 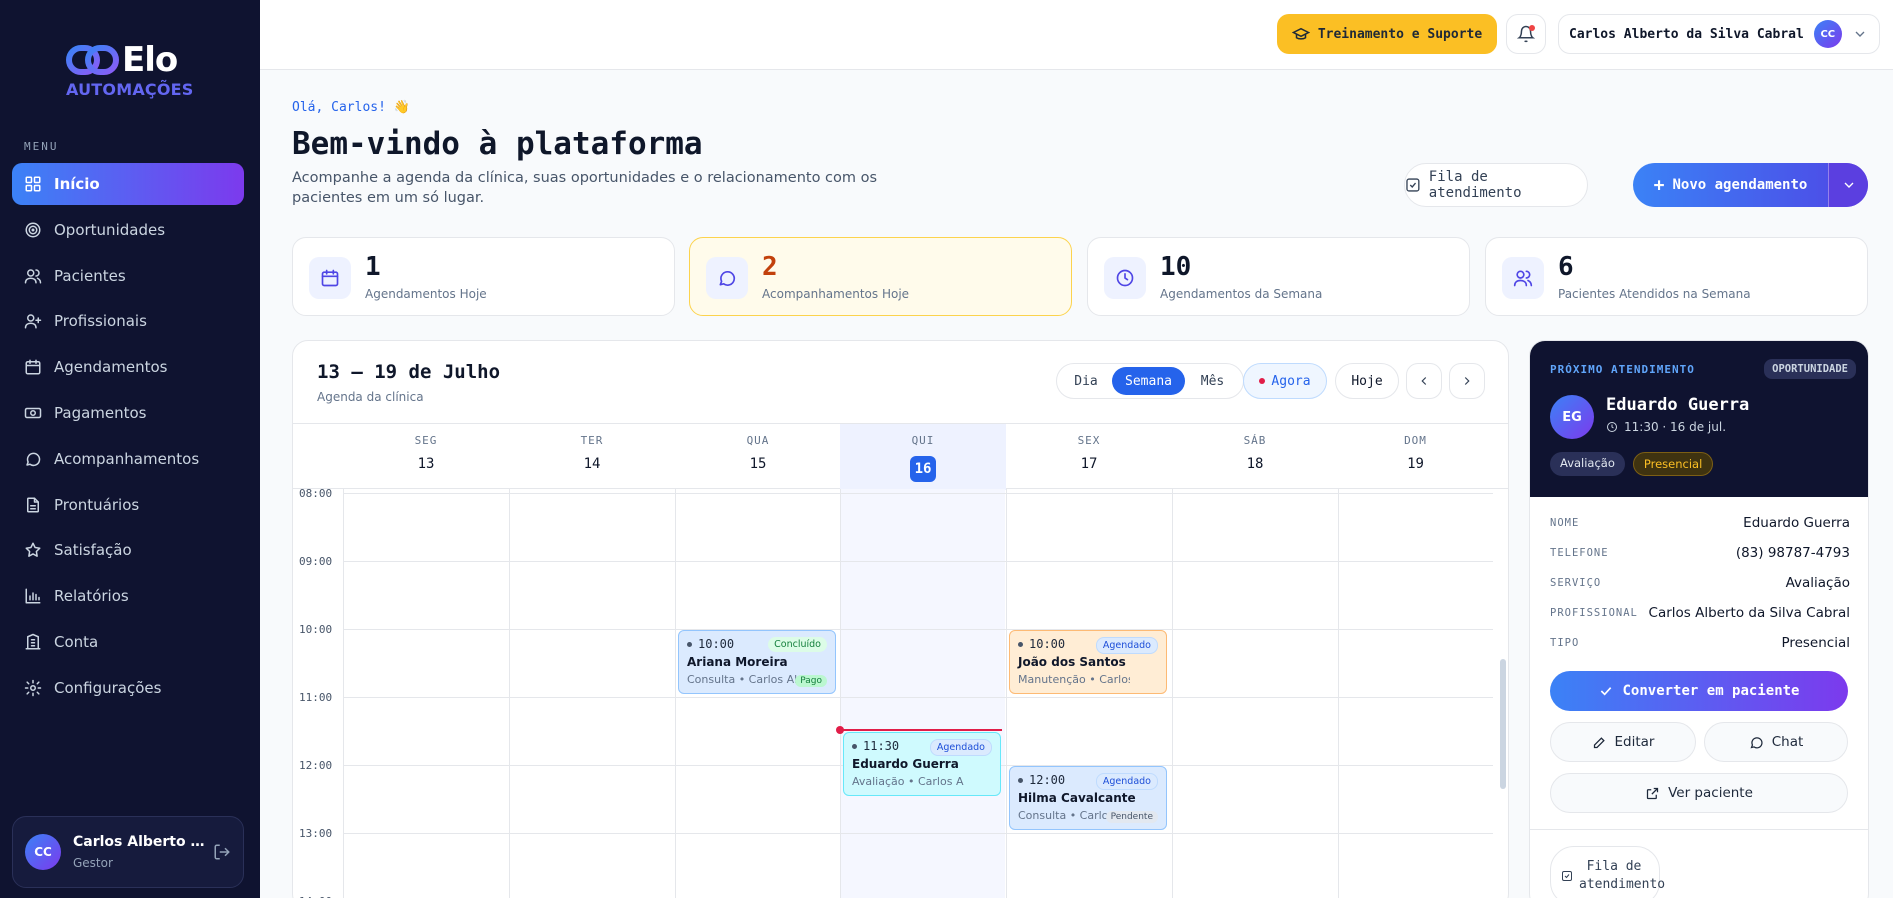 I want to click on day-column-header: SÁB 18, so click(x=1255, y=457).